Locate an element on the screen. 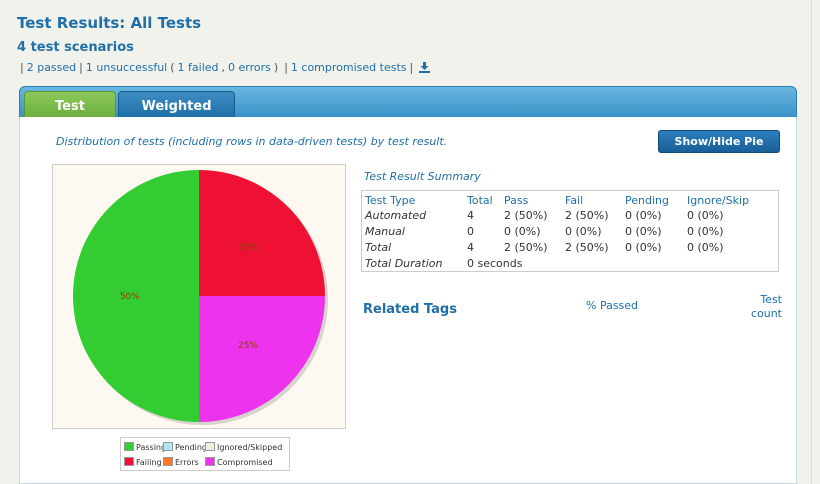 This screenshot has height=484, width=820. header-cell: Pass is located at coordinates (516, 200).